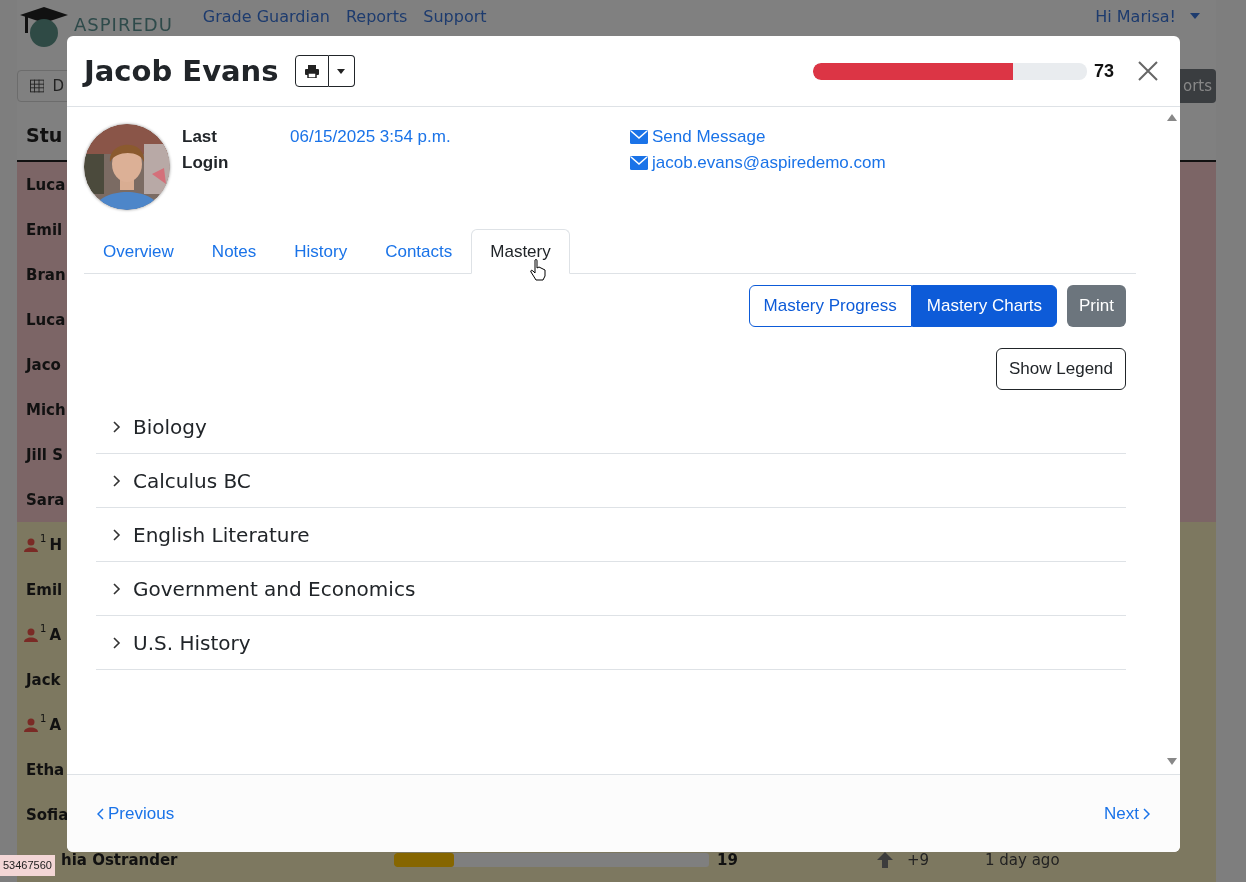  What do you see at coordinates (234, 251) in the screenshot?
I see `tab: Notes` at bounding box center [234, 251].